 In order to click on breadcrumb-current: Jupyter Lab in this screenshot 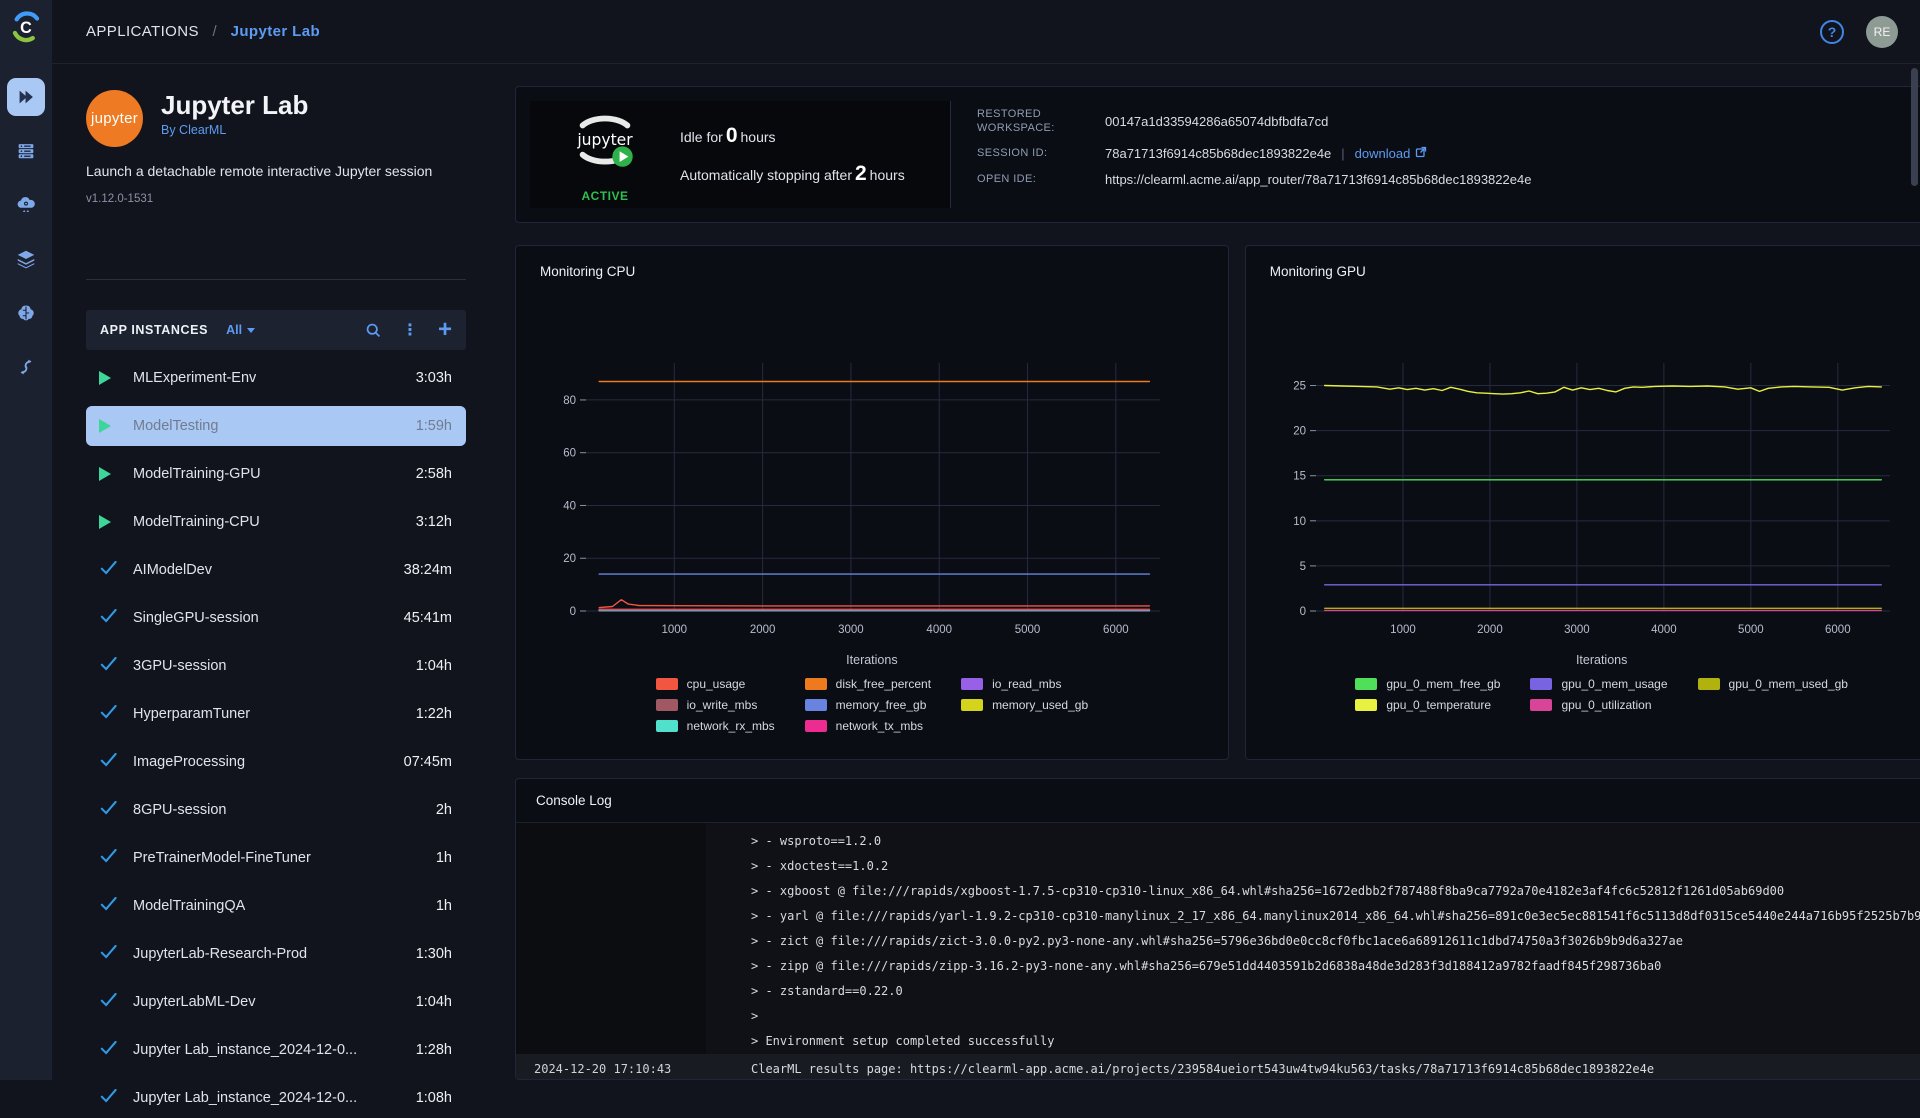, I will do `click(275, 31)`.